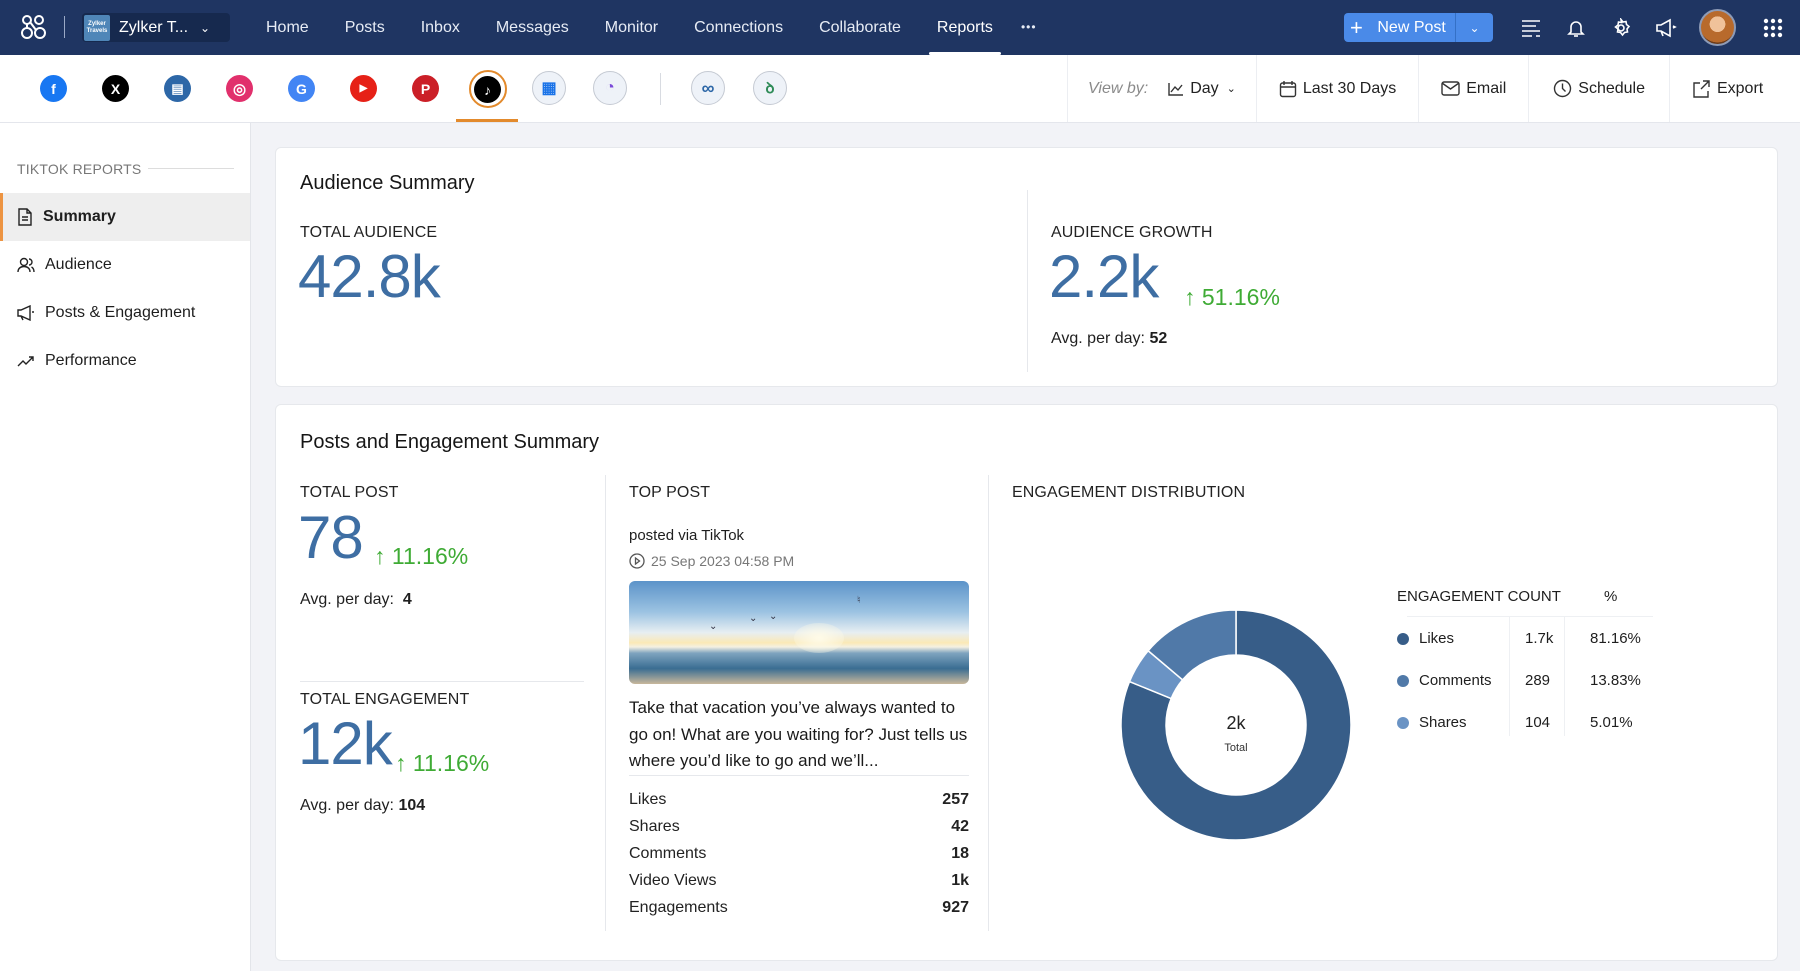 Image resolution: width=1800 pixels, height=971 pixels. What do you see at coordinates (1132, 232) in the screenshot?
I see `audience-growth-label: AUDIENCE GROWTH` at bounding box center [1132, 232].